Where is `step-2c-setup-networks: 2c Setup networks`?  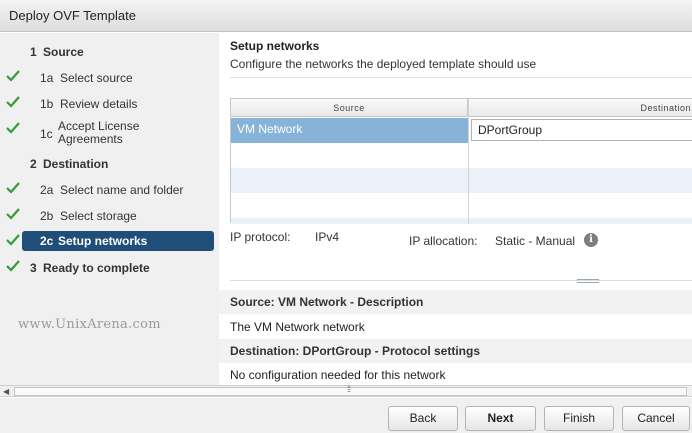
step-2c-setup-networks: 2c Setup networks is located at coordinates (109, 242).